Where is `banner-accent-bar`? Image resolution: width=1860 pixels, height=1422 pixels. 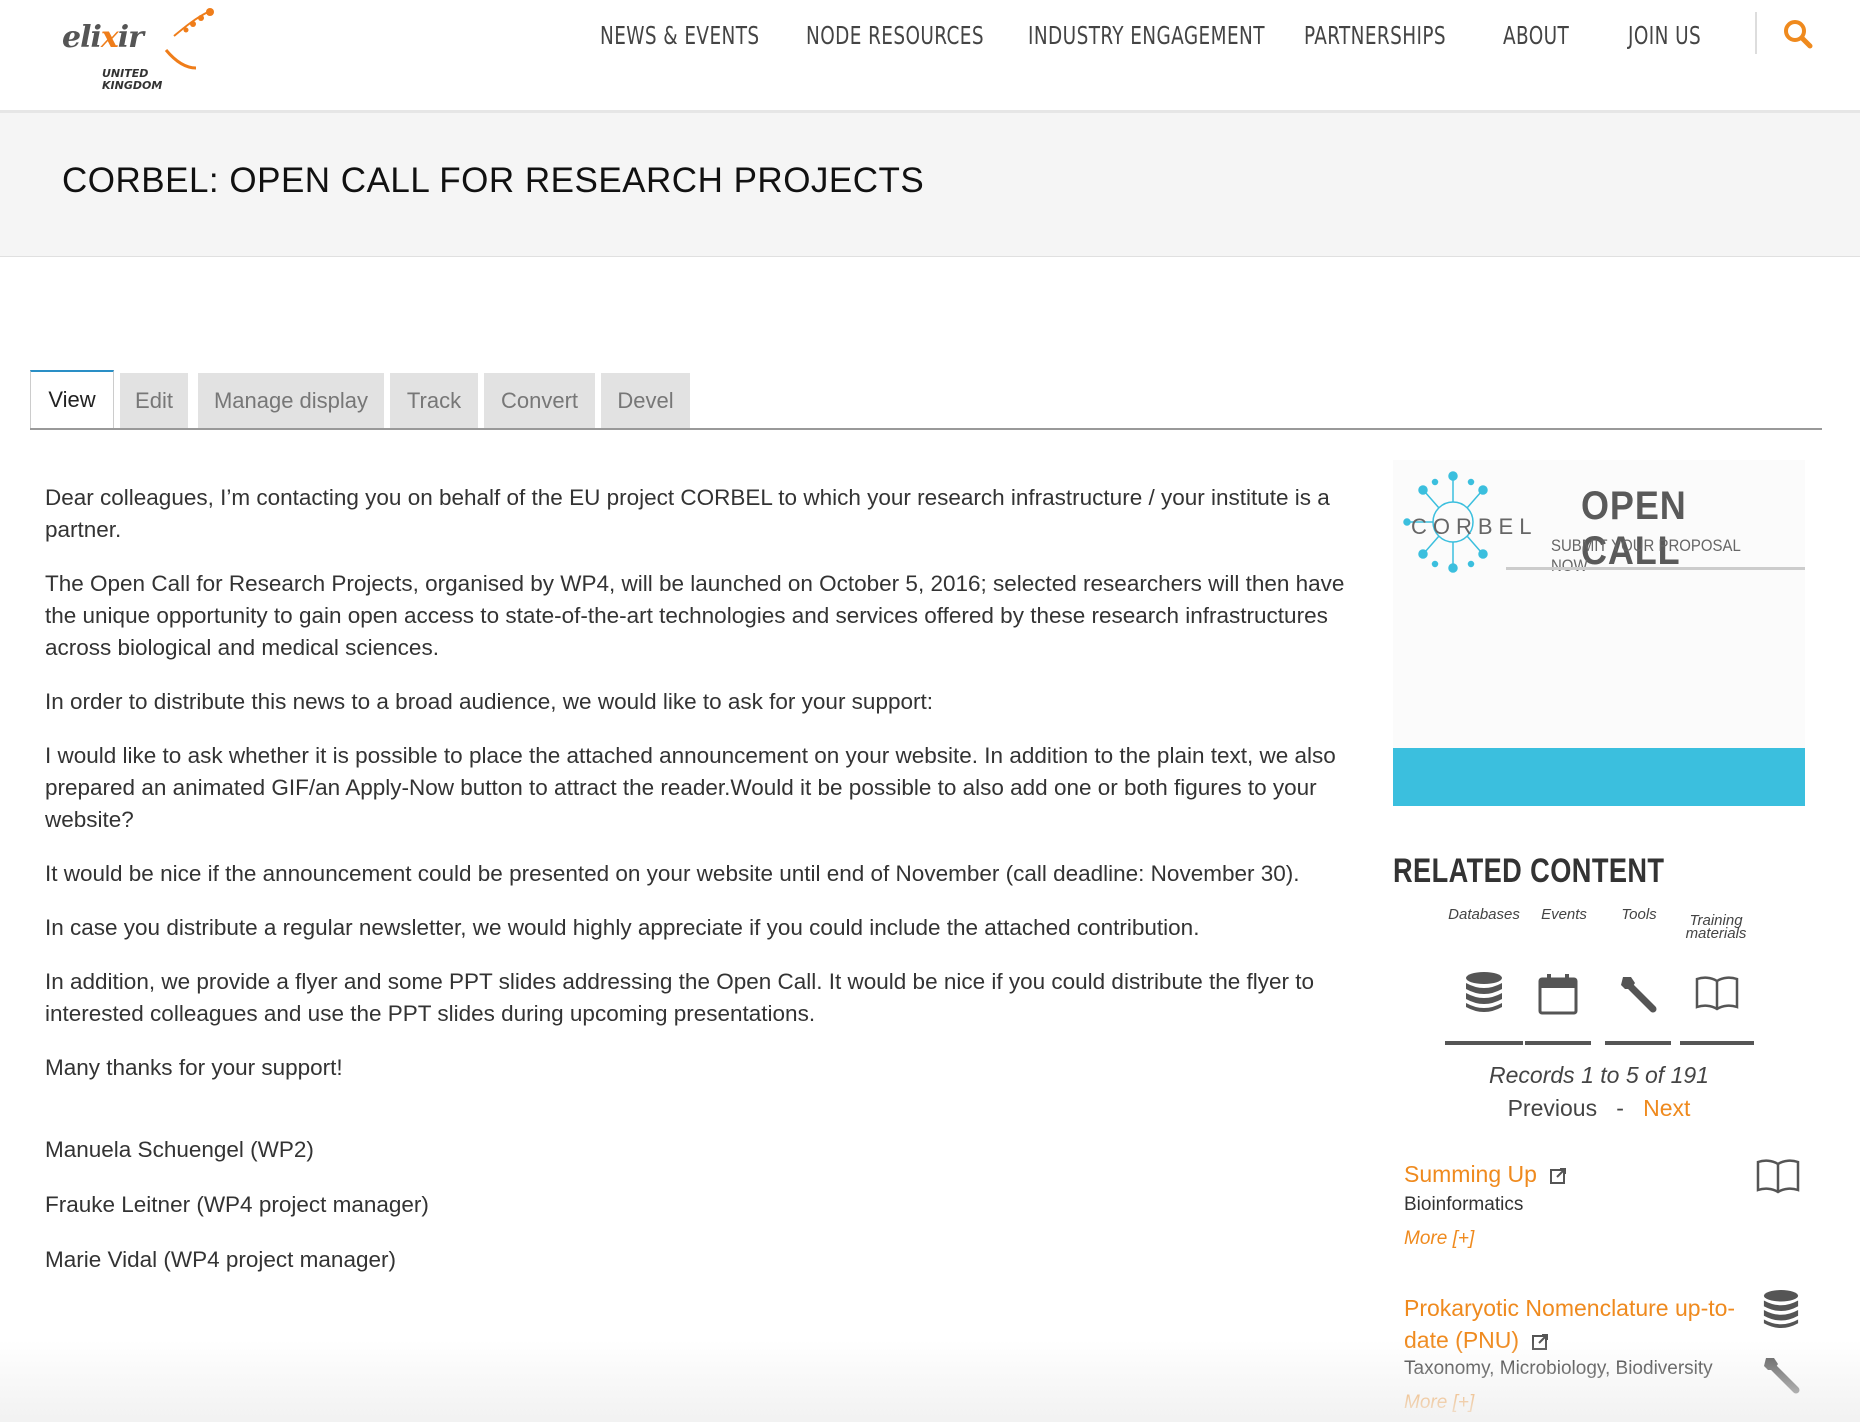
banner-accent-bar is located at coordinates (1599, 777).